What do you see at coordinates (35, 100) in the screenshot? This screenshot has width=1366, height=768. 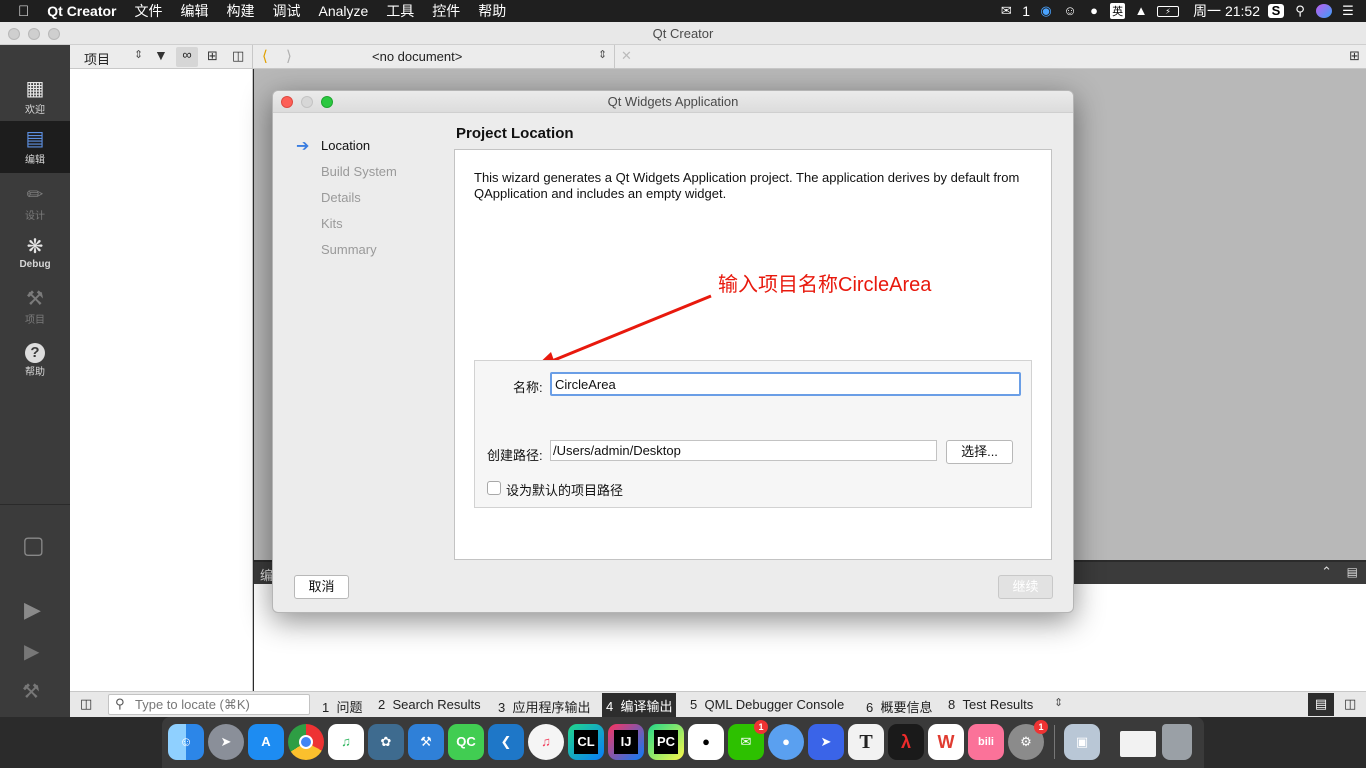 I see `mode-welcome: ▦ 欢迎` at bounding box center [35, 100].